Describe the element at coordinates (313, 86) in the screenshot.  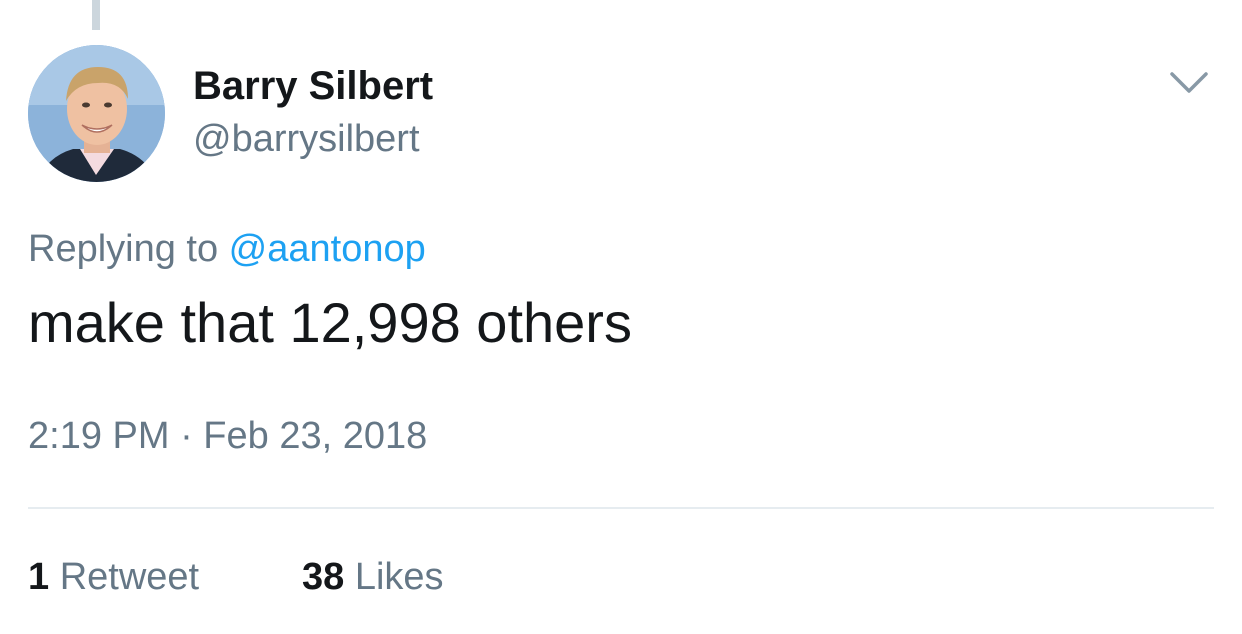
I see `display-name: Barry Silbert` at that location.